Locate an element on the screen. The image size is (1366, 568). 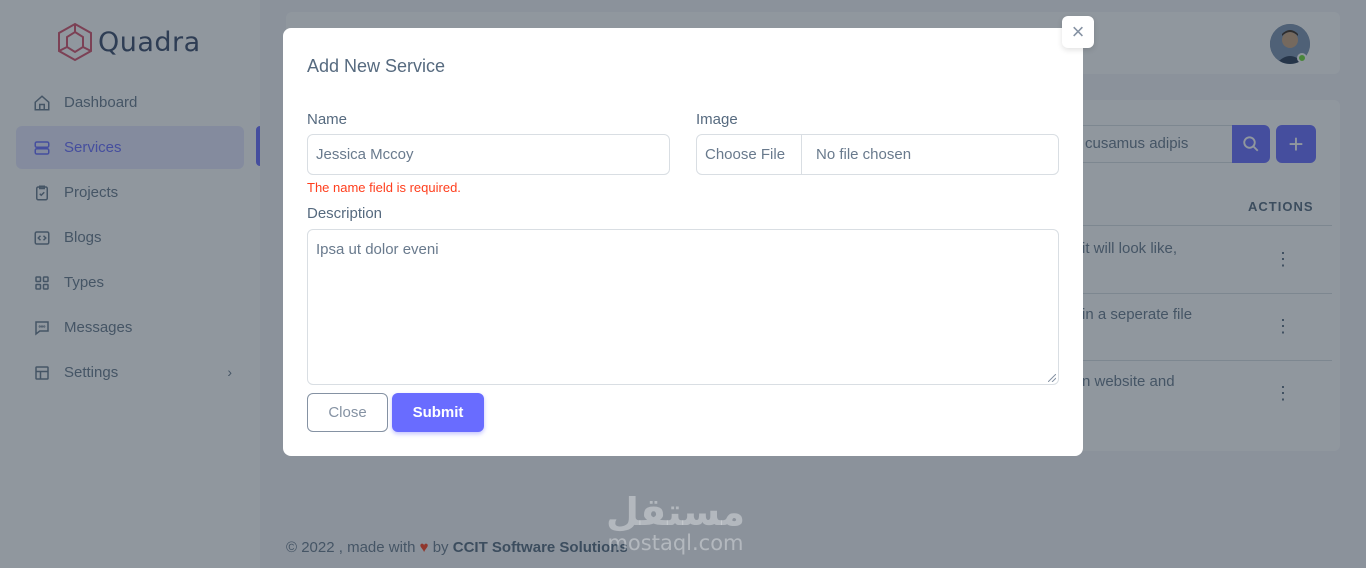
file-status: No file chosen is located at coordinates (864, 154).